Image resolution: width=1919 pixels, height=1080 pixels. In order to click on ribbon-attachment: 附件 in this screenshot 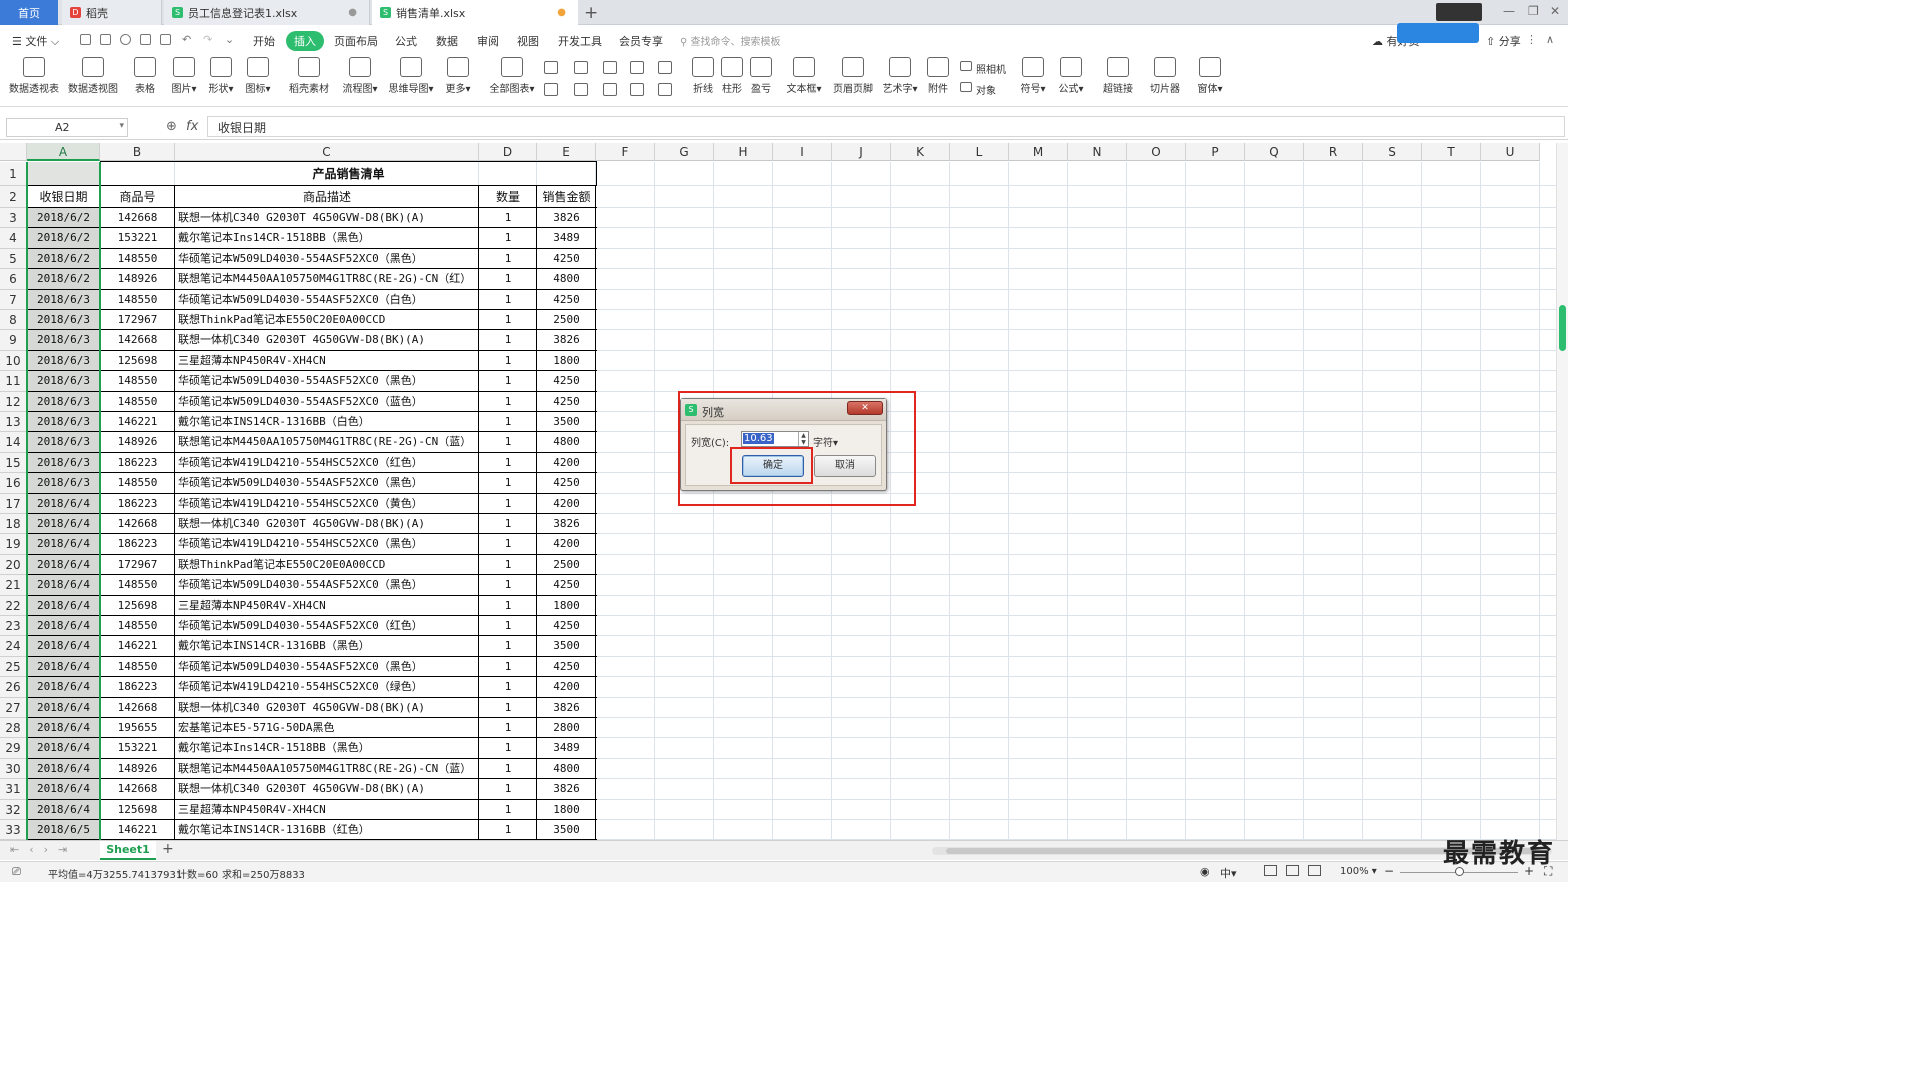, I will do `click(938, 76)`.